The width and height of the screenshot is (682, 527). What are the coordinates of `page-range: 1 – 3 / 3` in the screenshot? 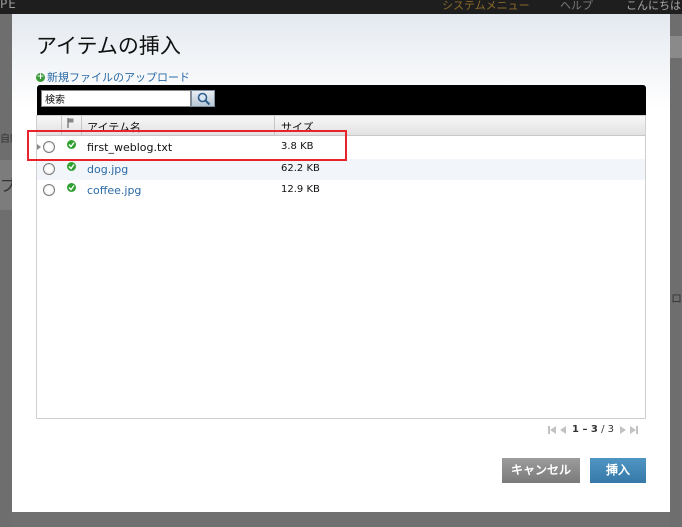 It's located at (593, 429).